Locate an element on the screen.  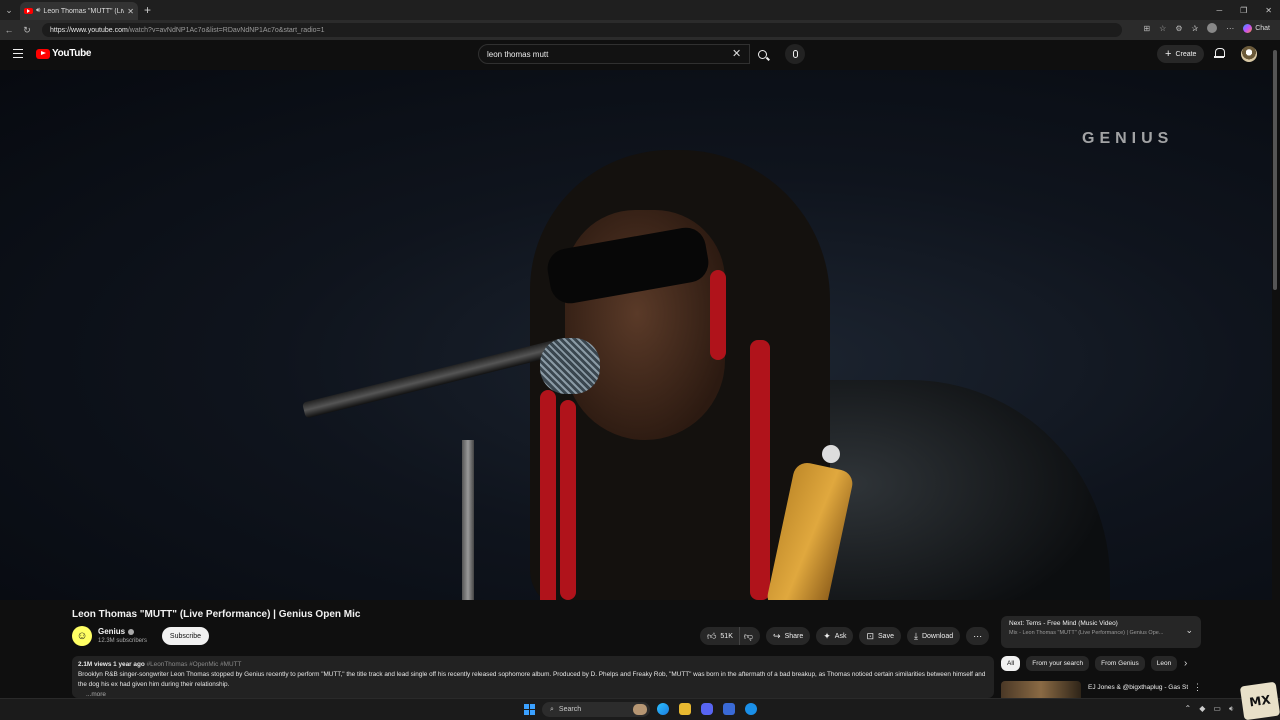
youtube-logo: YouTube is located at coordinates (64, 53).